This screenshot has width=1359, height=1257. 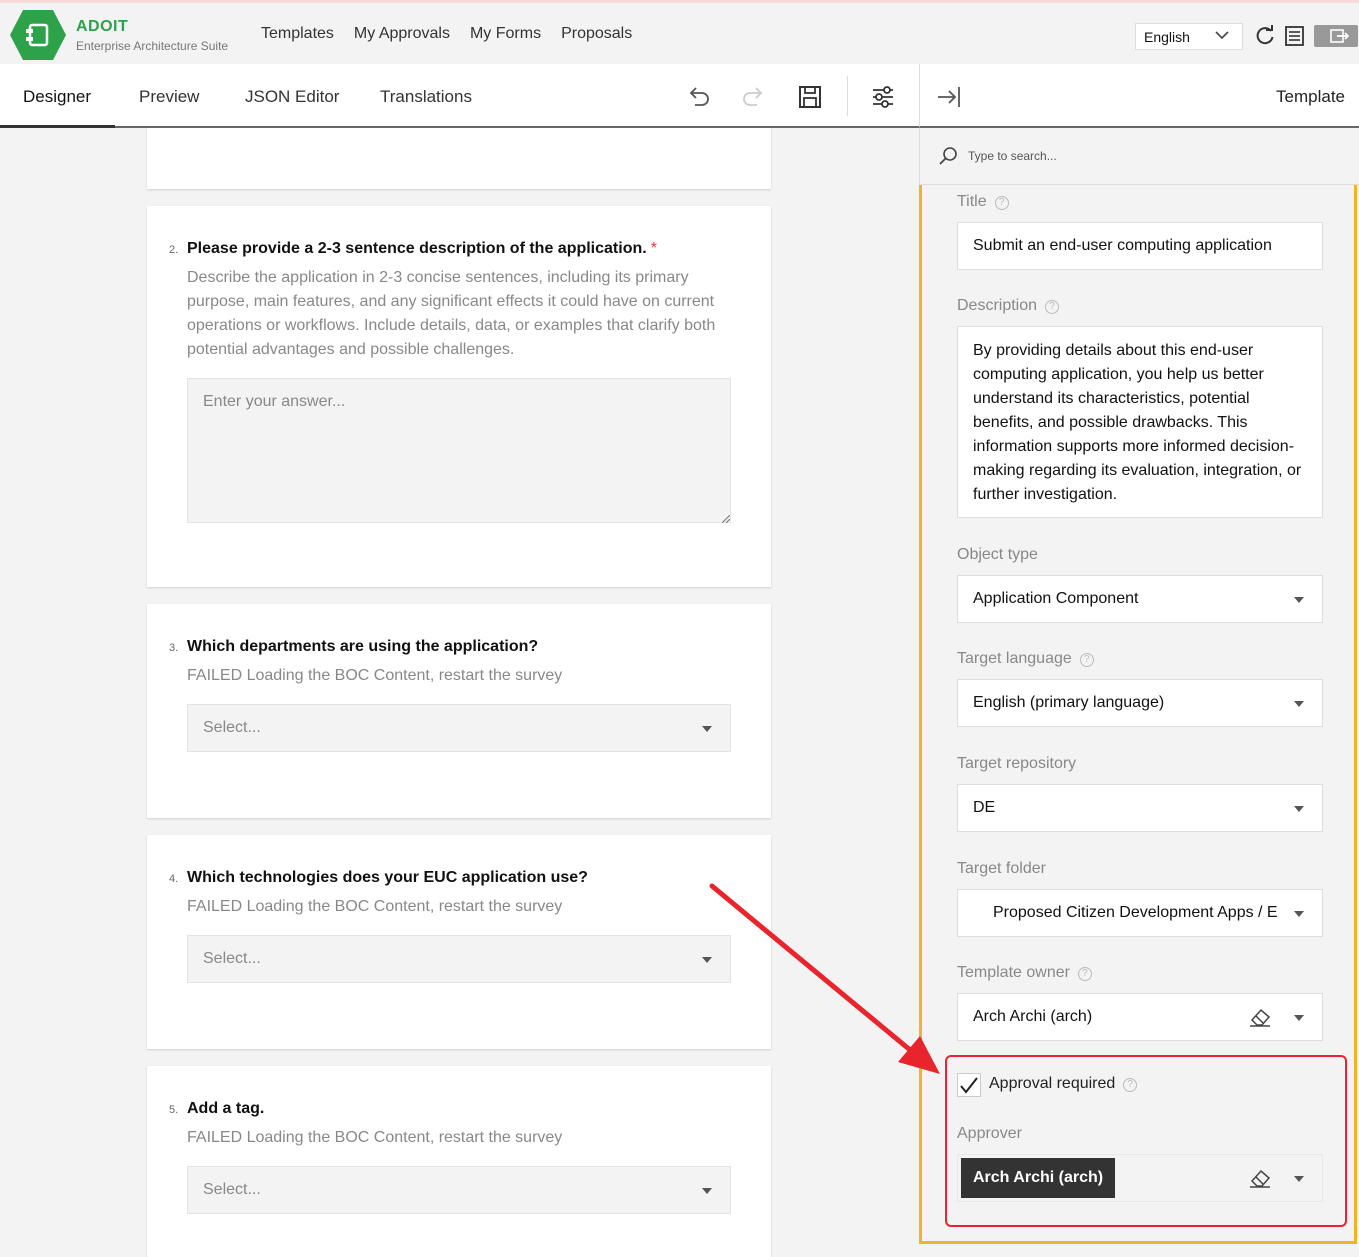 What do you see at coordinates (169, 97) in the screenshot?
I see `tab-preview: Preview` at bounding box center [169, 97].